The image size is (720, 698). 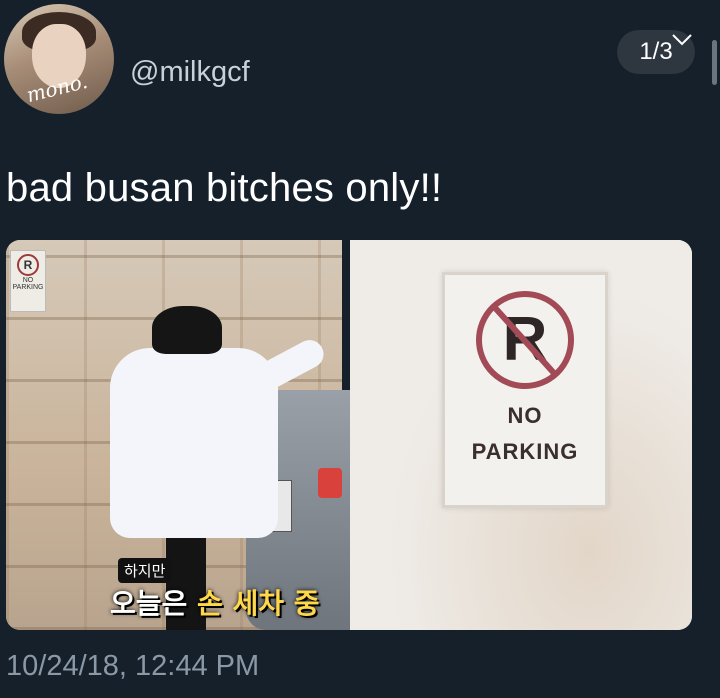 I want to click on chevron-down-icon, so click(x=682, y=40).